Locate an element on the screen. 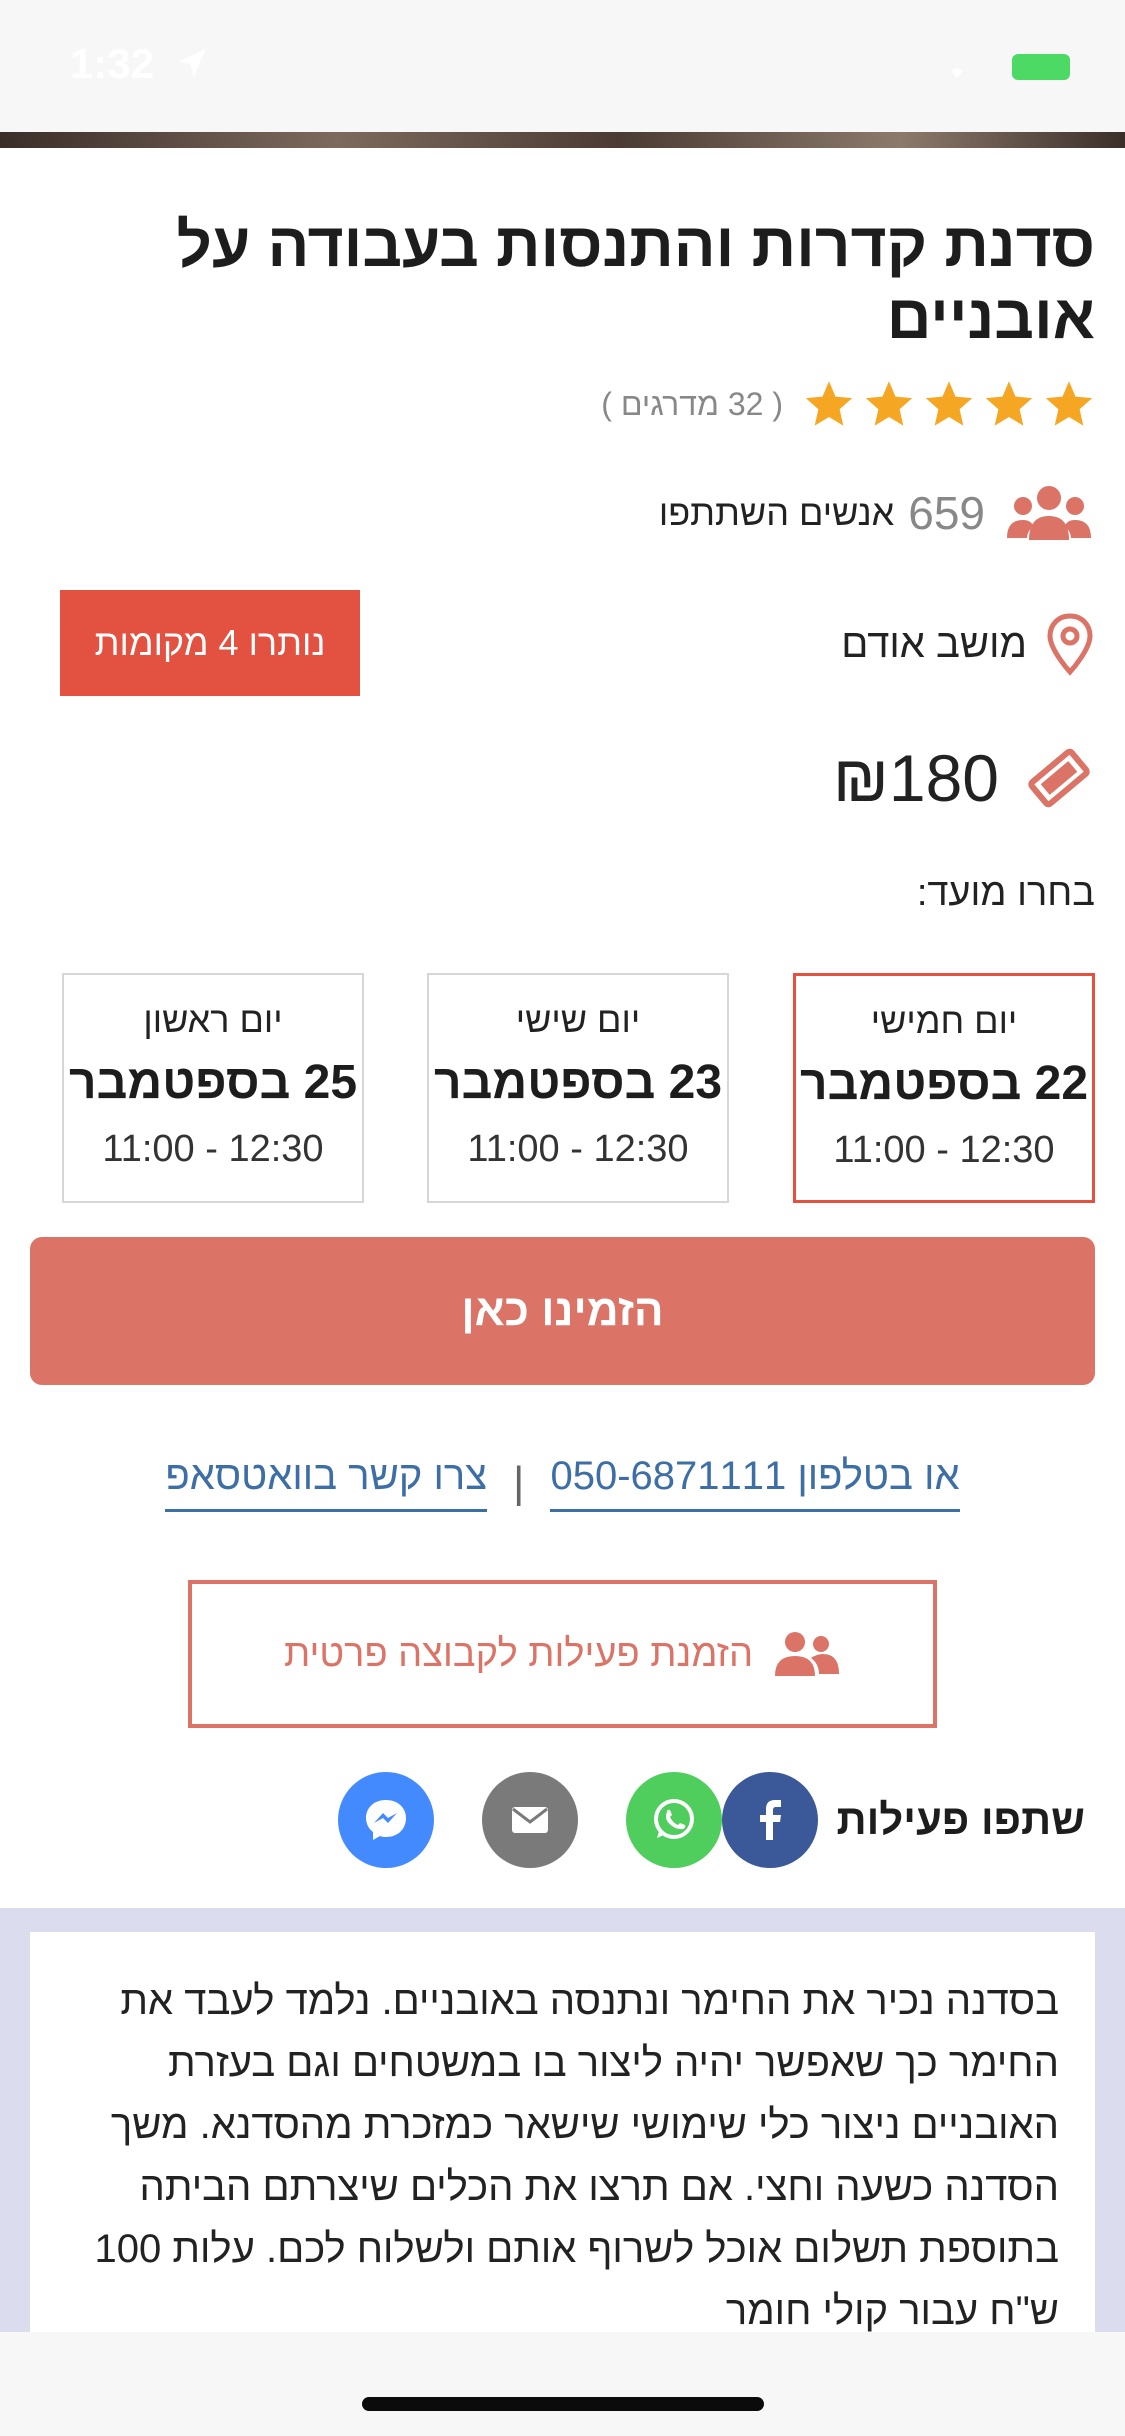 The width and height of the screenshot is (1125, 2436). group-booking-label: הזמנת פעילות לקבוצה פרטית is located at coordinates (518, 1653).